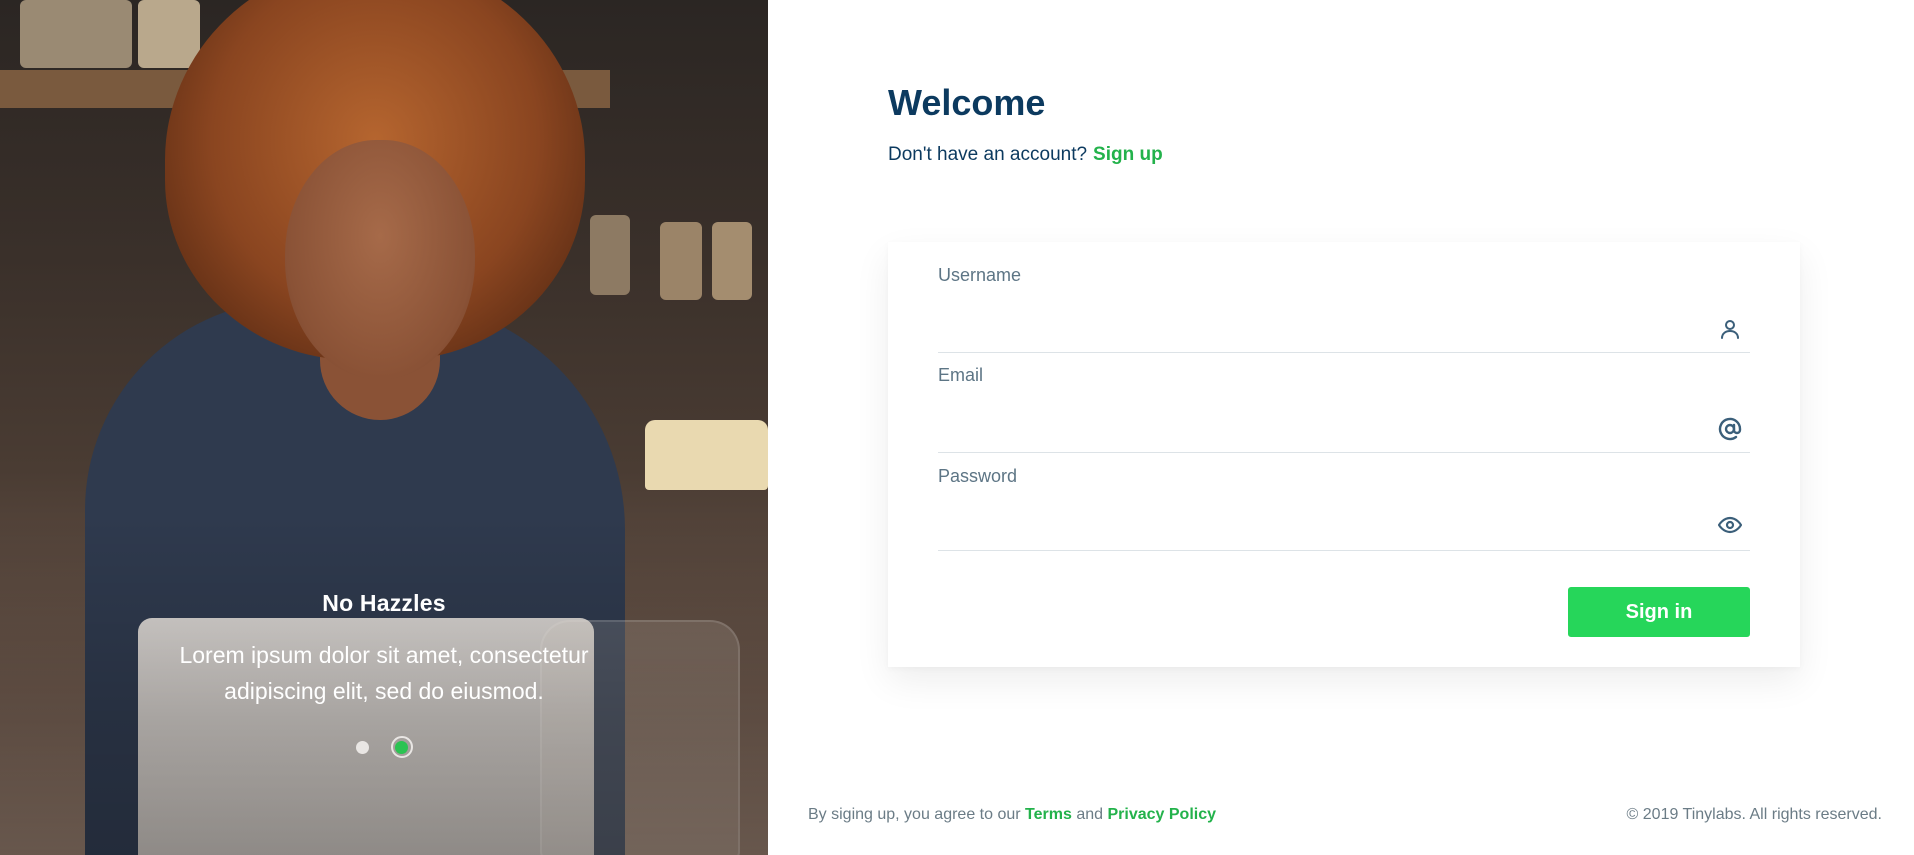 This screenshot has height=855, width=1914. I want to click on username-field: Username, so click(1344, 309).